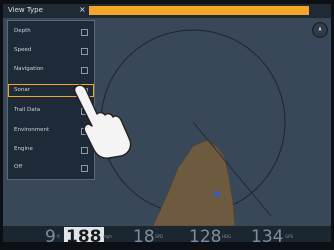  I want to click on menu-item-label: Off, so click(18, 167).